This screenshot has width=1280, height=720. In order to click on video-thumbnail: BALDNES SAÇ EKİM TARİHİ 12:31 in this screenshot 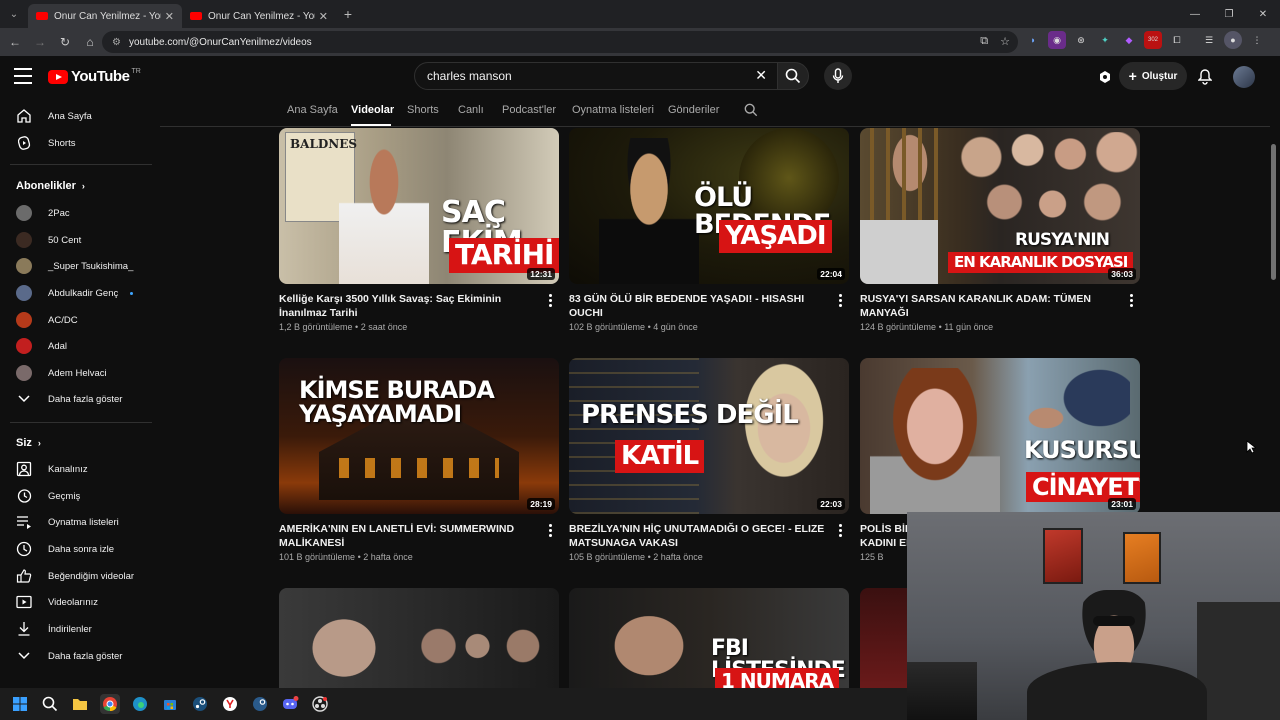, I will do `click(419, 206)`.